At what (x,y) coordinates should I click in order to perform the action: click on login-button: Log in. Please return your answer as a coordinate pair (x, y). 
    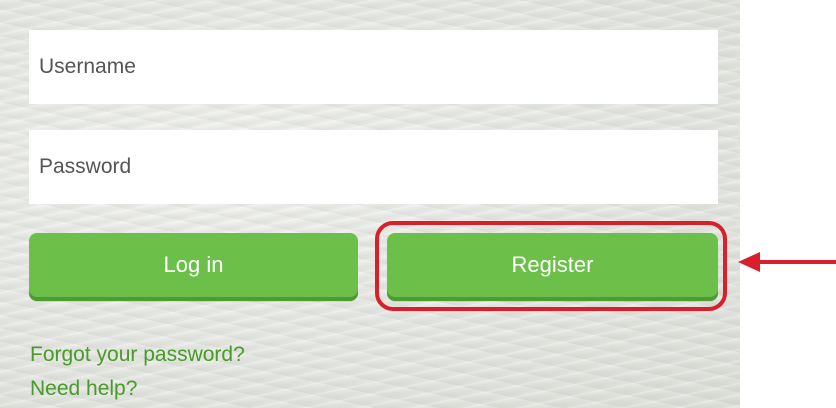
    Looking at the image, I should click on (193, 267).